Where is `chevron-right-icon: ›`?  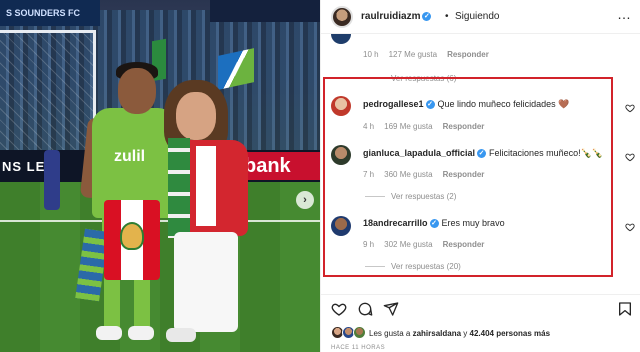
chevron-right-icon: › is located at coordinates (305, 200).